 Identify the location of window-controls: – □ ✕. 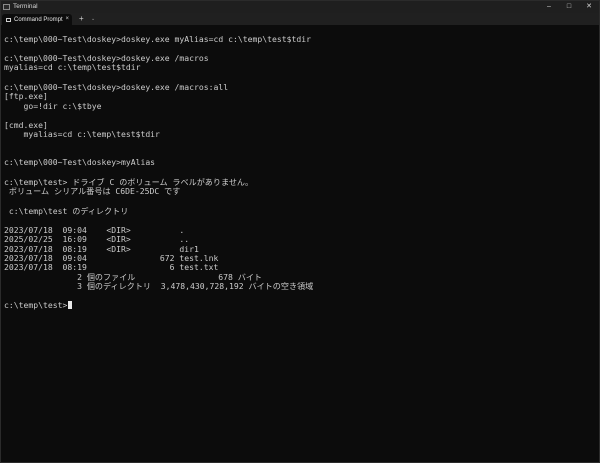
(569, 7).